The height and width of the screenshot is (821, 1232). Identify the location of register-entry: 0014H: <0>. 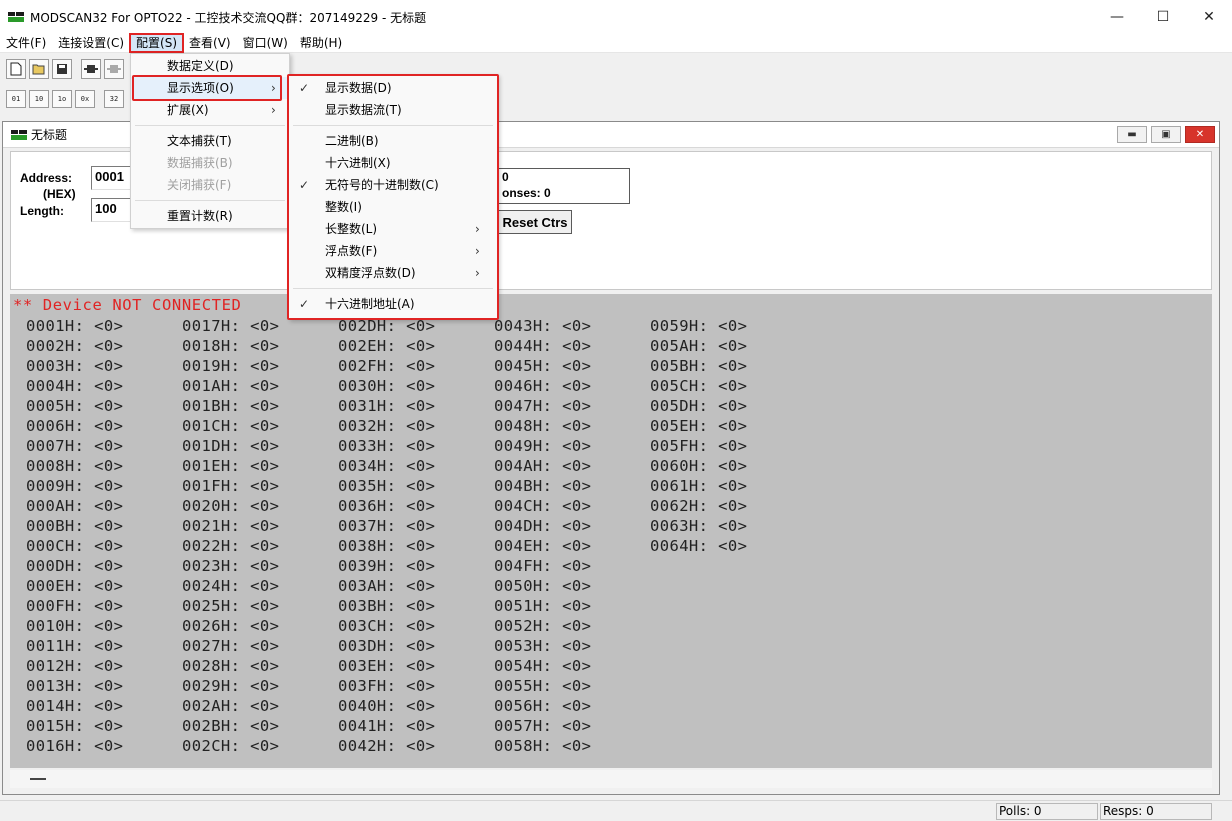
(101, 706).